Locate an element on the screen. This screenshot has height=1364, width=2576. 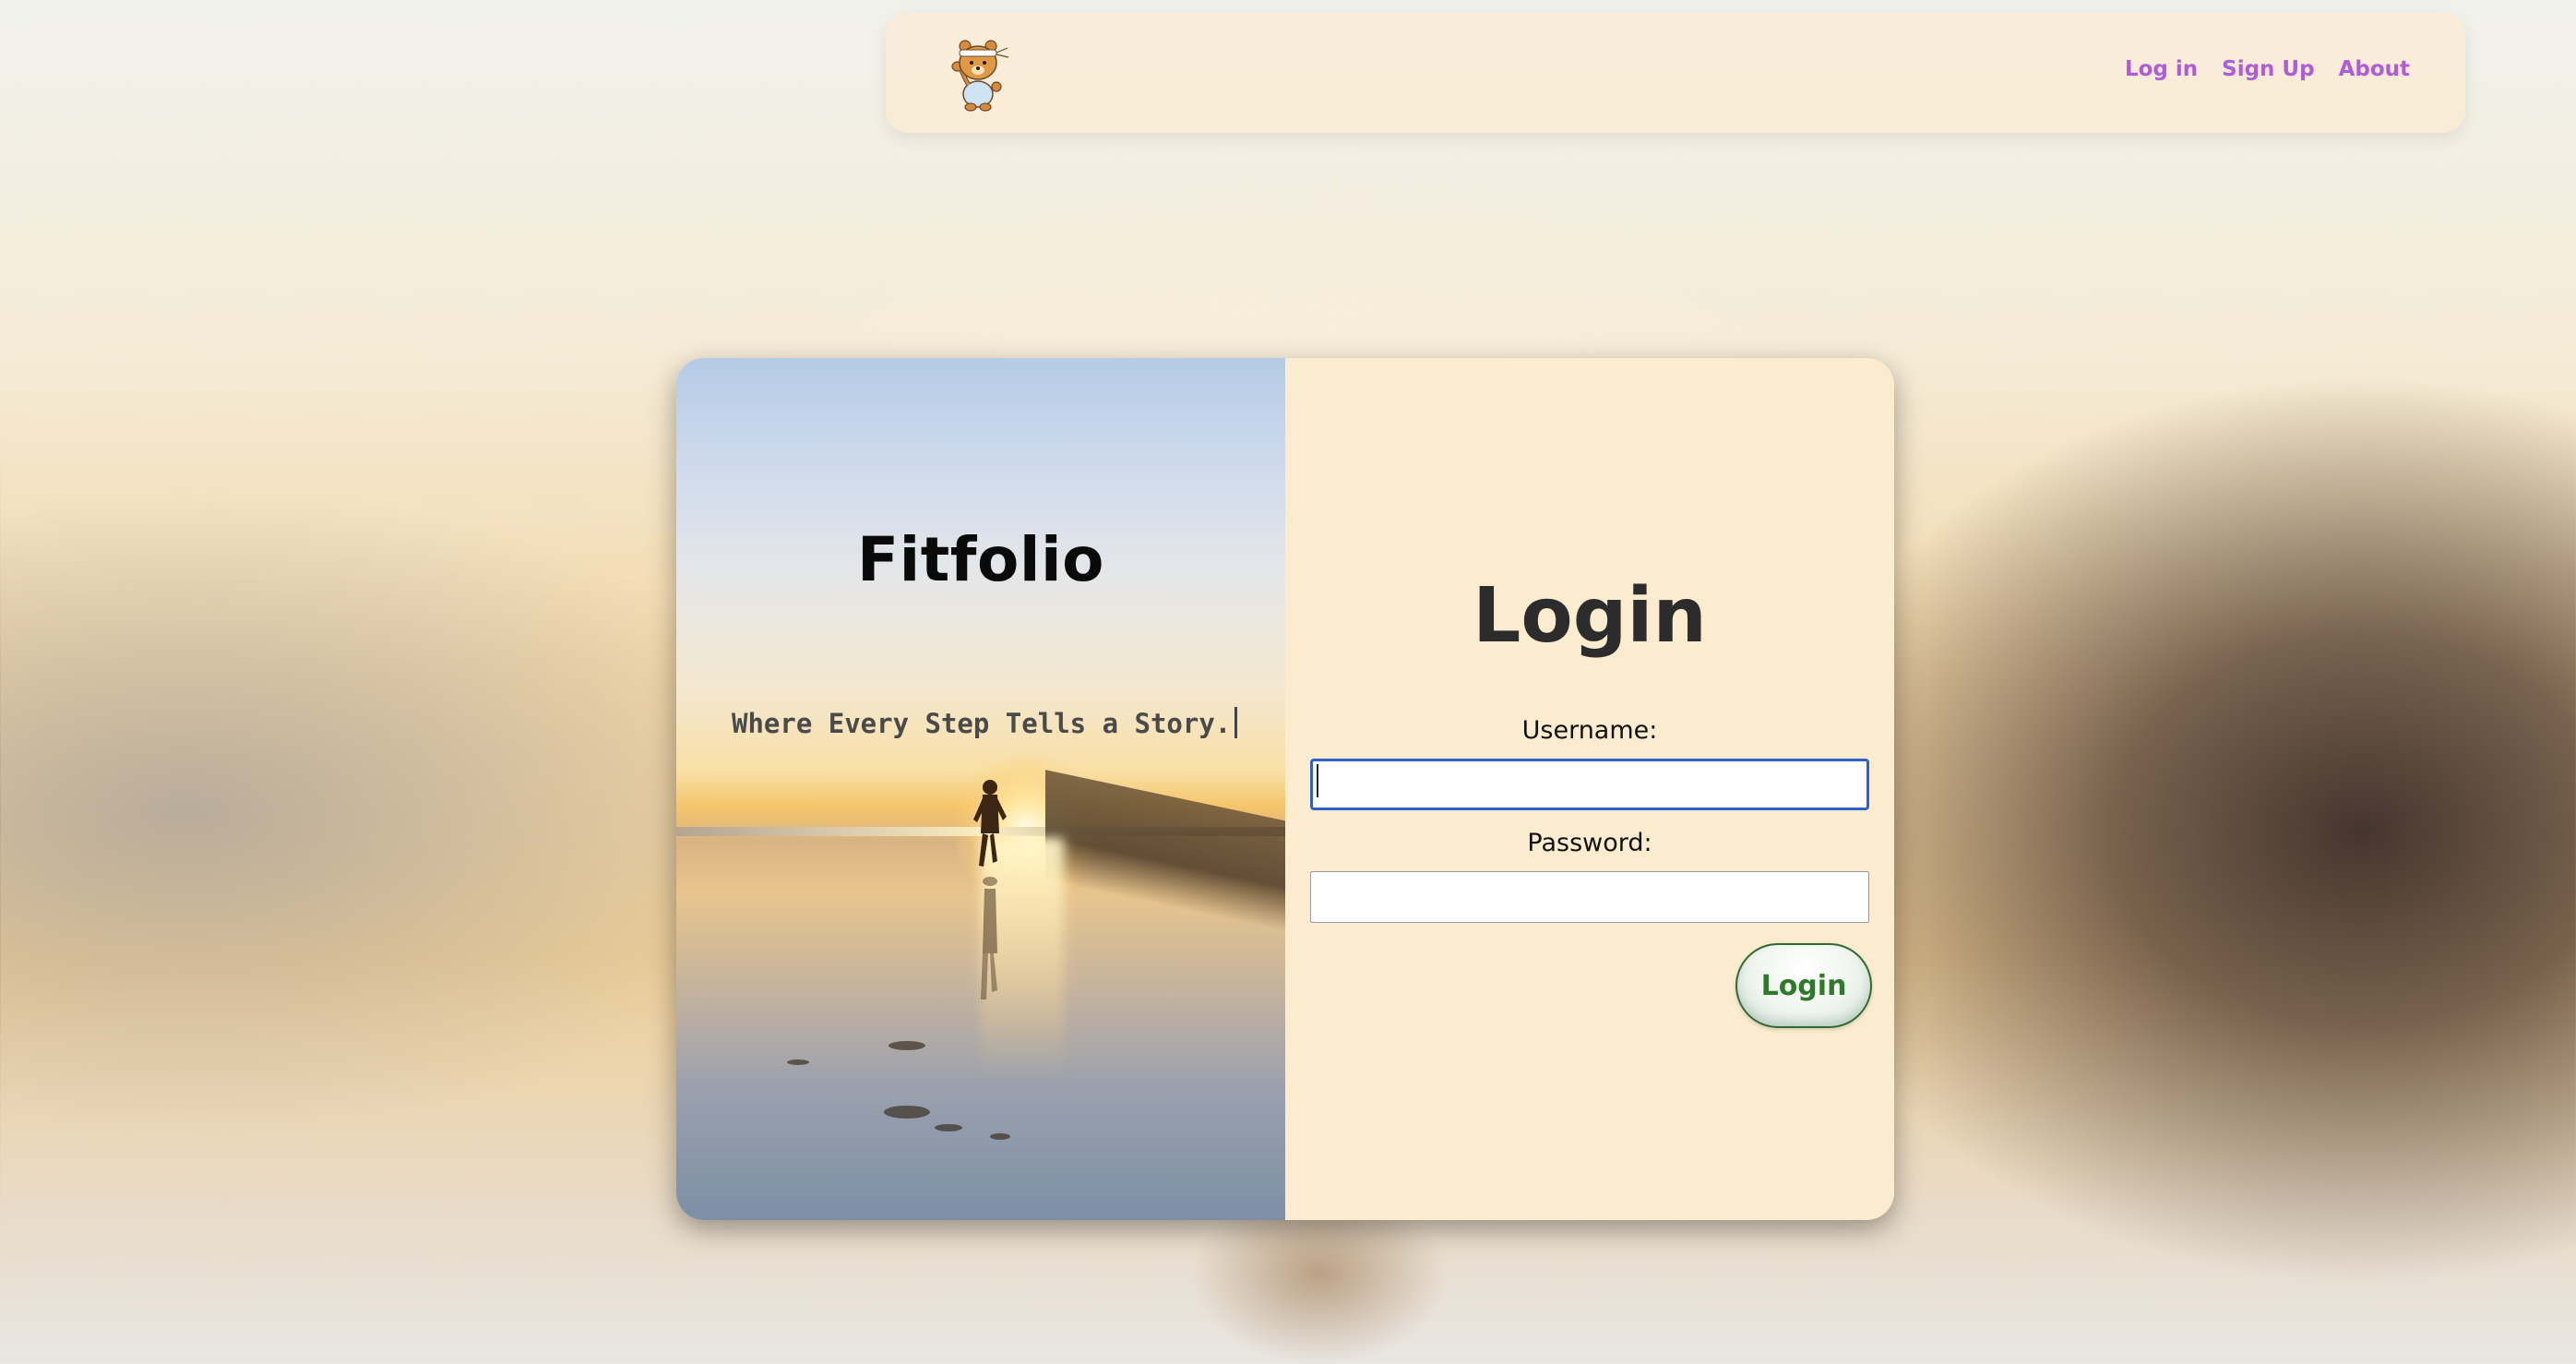
tagline: Where Every Step Tells a Story. is located at coordinates (985, 723).